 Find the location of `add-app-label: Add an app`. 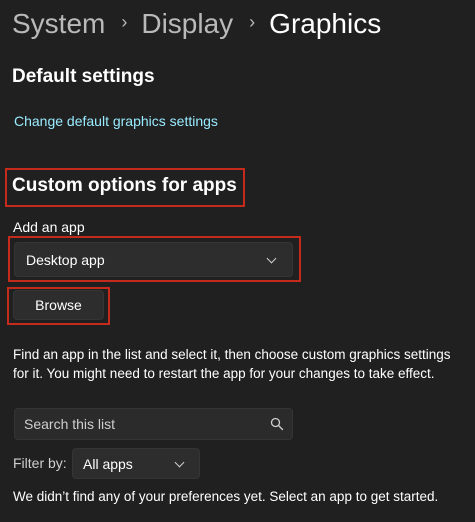

add-app-label: Add an app is located at coordinates (49, 227).